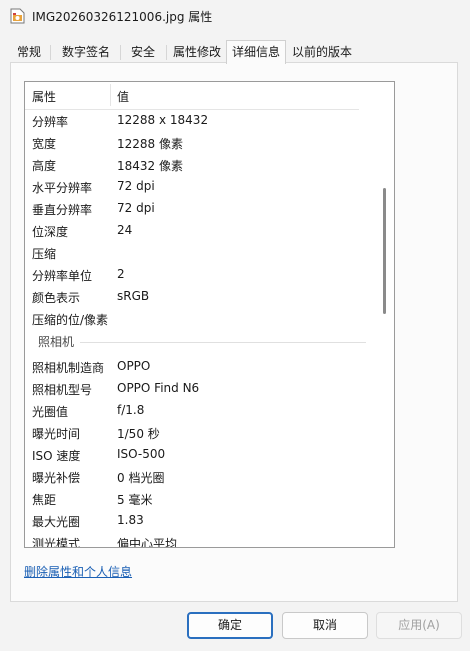 The image size is (470, 651). Describe the element at coordinates (235, 16) in the screenshot. I see `title-bar: IMG20260326121006.jpg 属性` at that location.